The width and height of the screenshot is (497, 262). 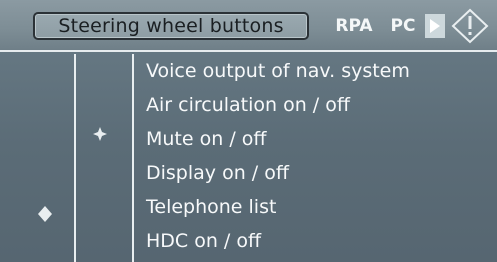 What do you see at coordinates (354, 26) in the screenshot?
I see `tab-rpa: RPA` at bounding box center [354, 26].